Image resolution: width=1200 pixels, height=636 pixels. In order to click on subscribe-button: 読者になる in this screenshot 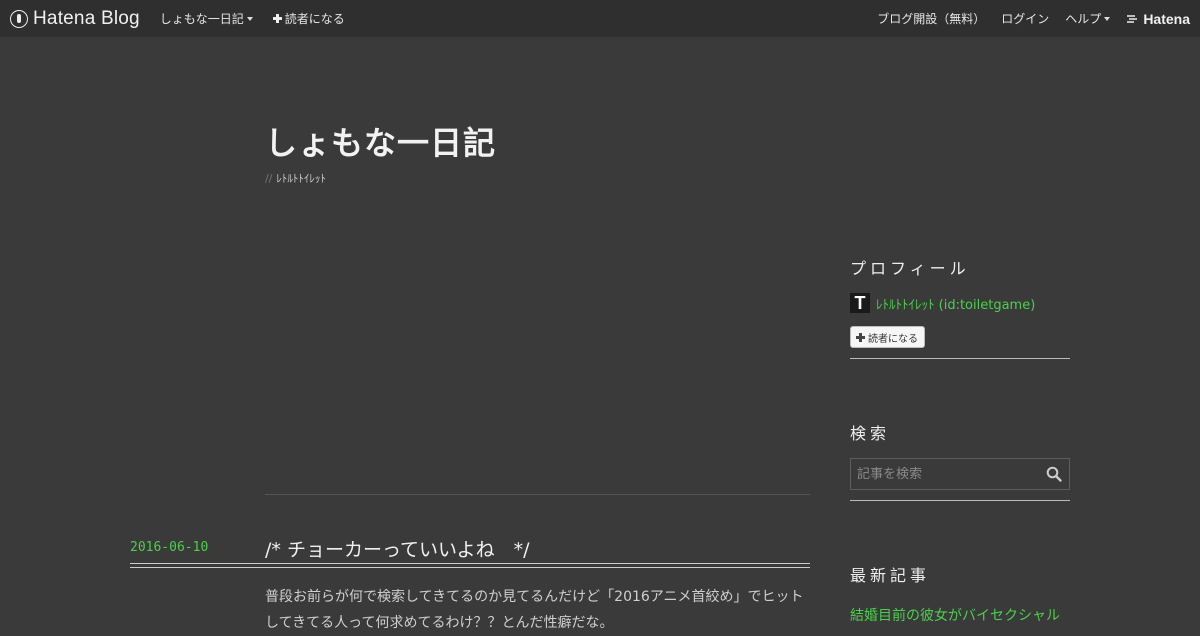, I will do `click(887, 337)`.